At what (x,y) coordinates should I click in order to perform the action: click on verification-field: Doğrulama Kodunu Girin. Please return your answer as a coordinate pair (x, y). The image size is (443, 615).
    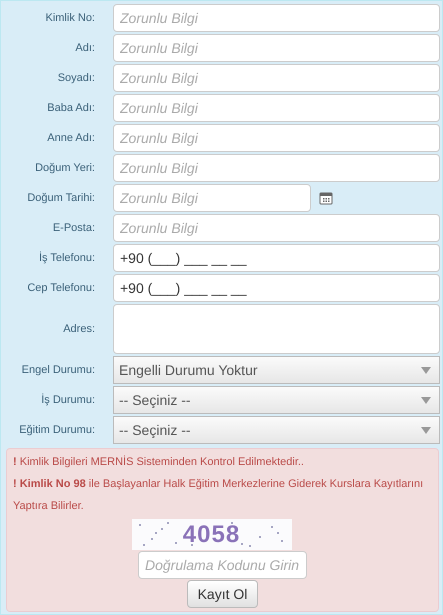
    Looking at the image, I should click on (222, 565).